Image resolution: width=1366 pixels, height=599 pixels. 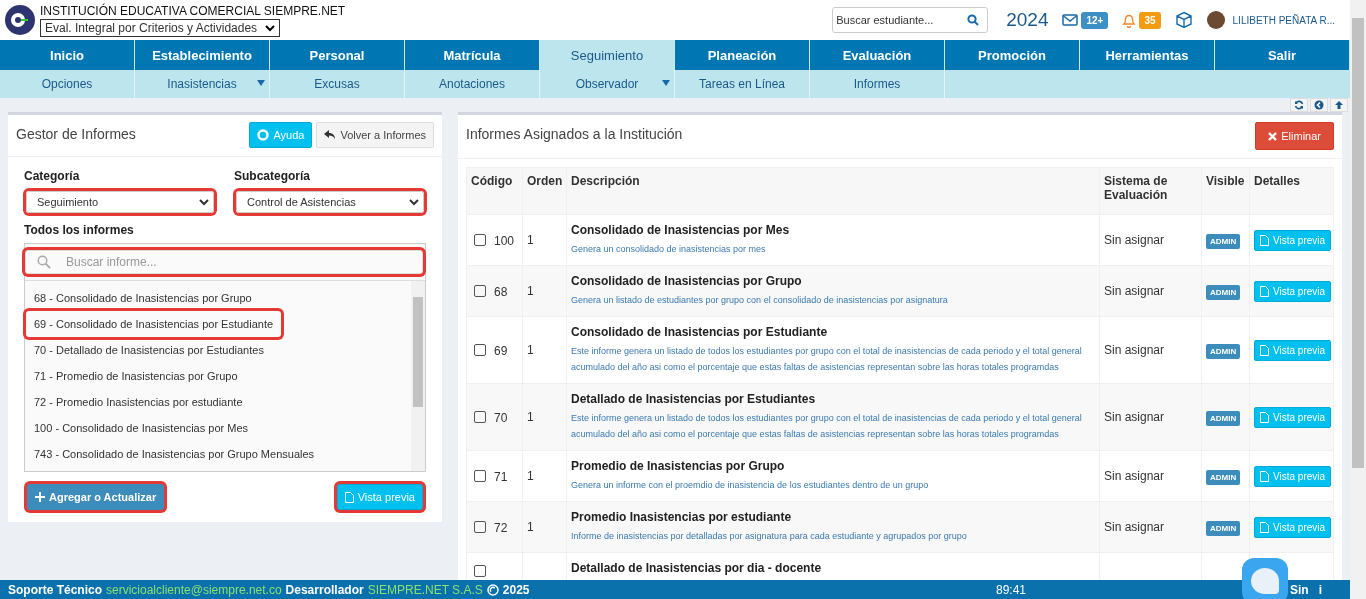 I want to click on subnav-item: Anotaciones, so click(x=472, y=84).